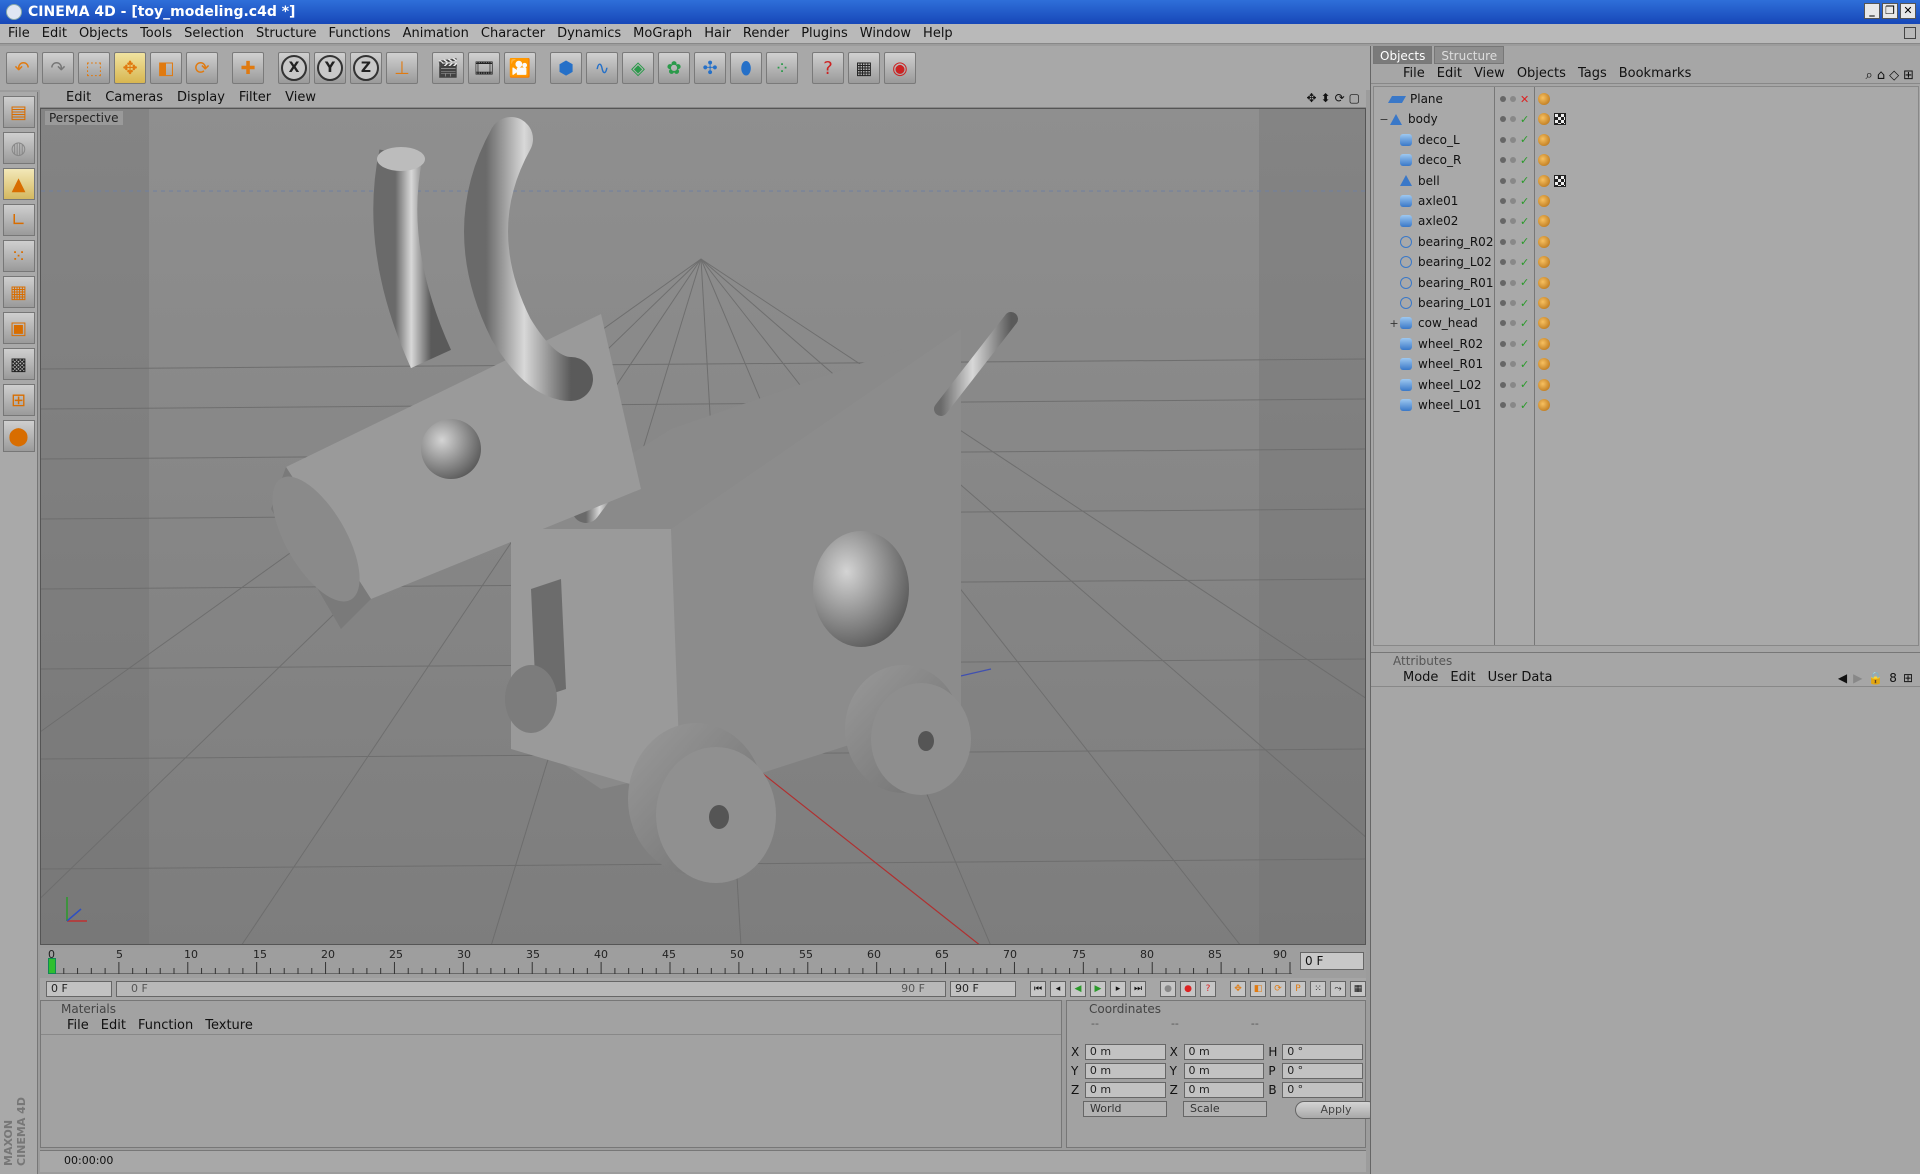 The image size is (1920, 1174). I want to click on object-row: bearing_R02 ✓, so click(1647, 242).